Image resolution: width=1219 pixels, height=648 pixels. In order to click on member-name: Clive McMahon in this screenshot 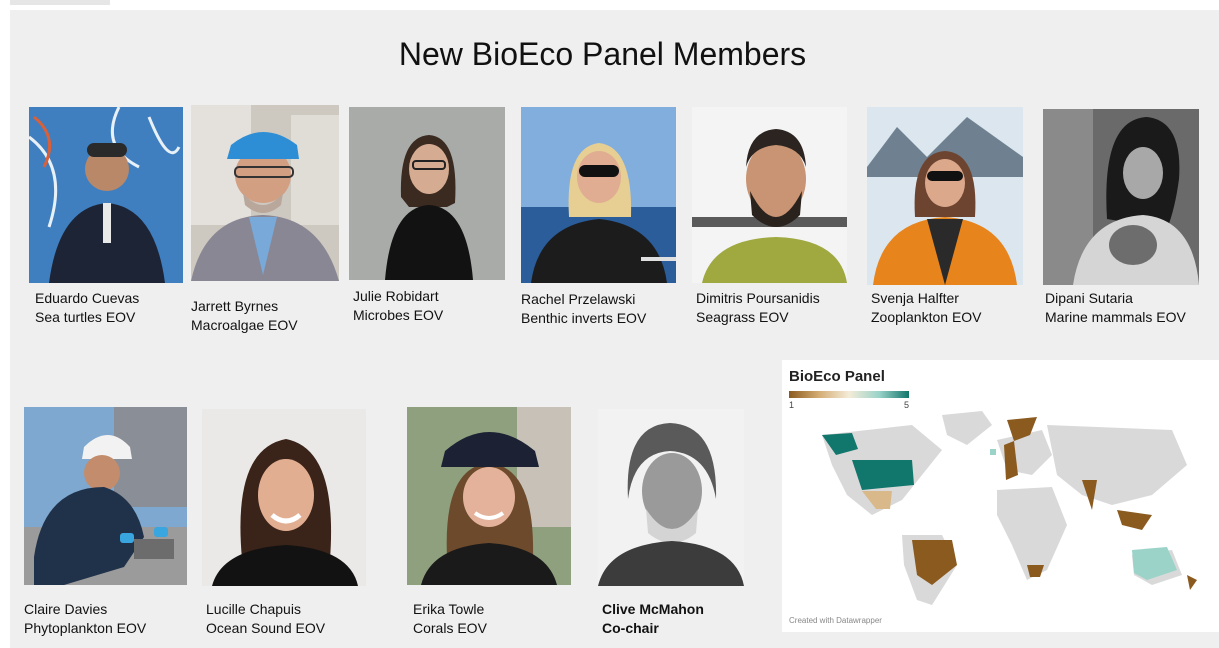, I will do `click(653, 609)`.